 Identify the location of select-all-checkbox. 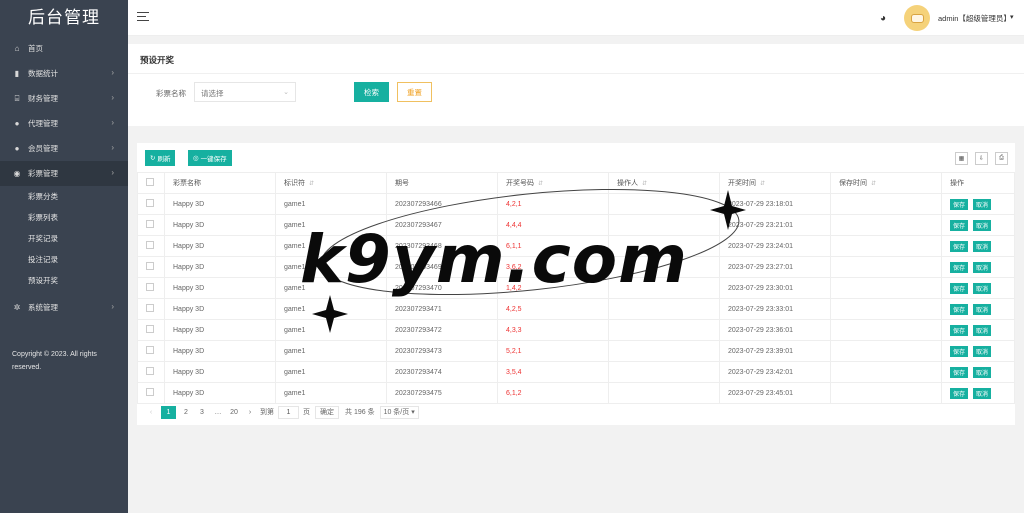
(150, 182).